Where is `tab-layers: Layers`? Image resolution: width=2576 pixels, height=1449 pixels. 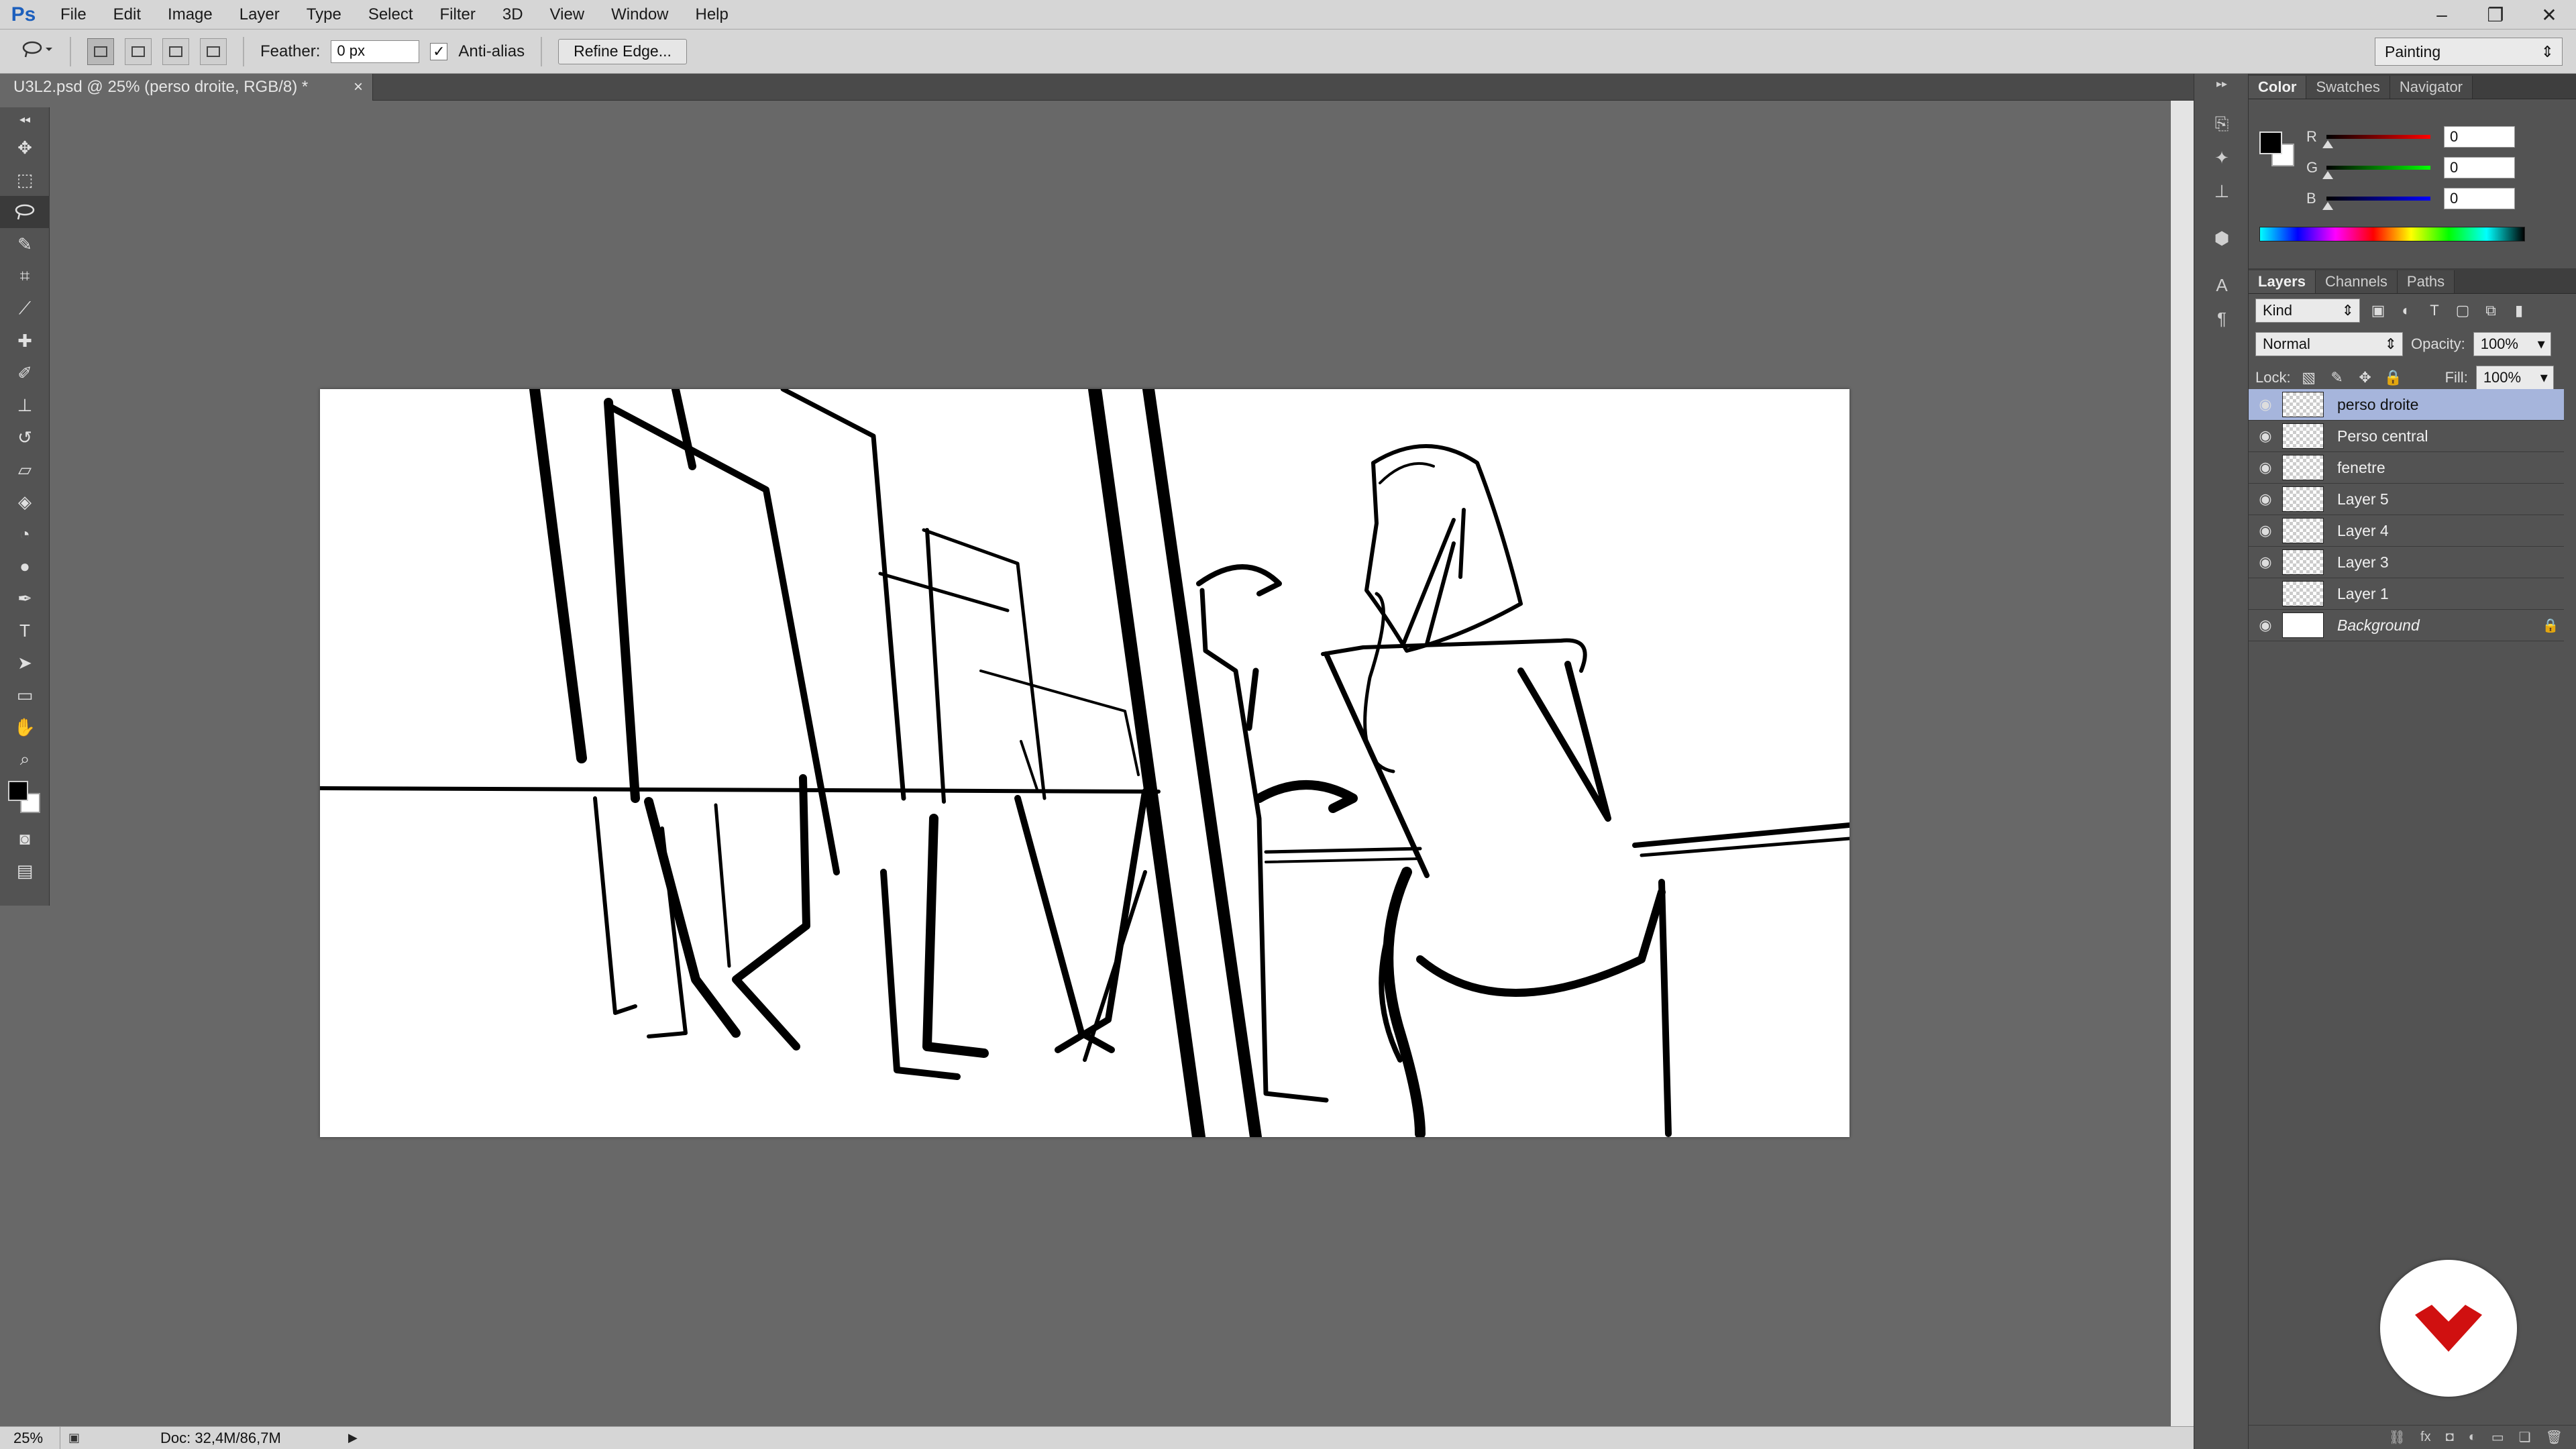
tab-layers: Layers is located at coordinates (2282, 281).